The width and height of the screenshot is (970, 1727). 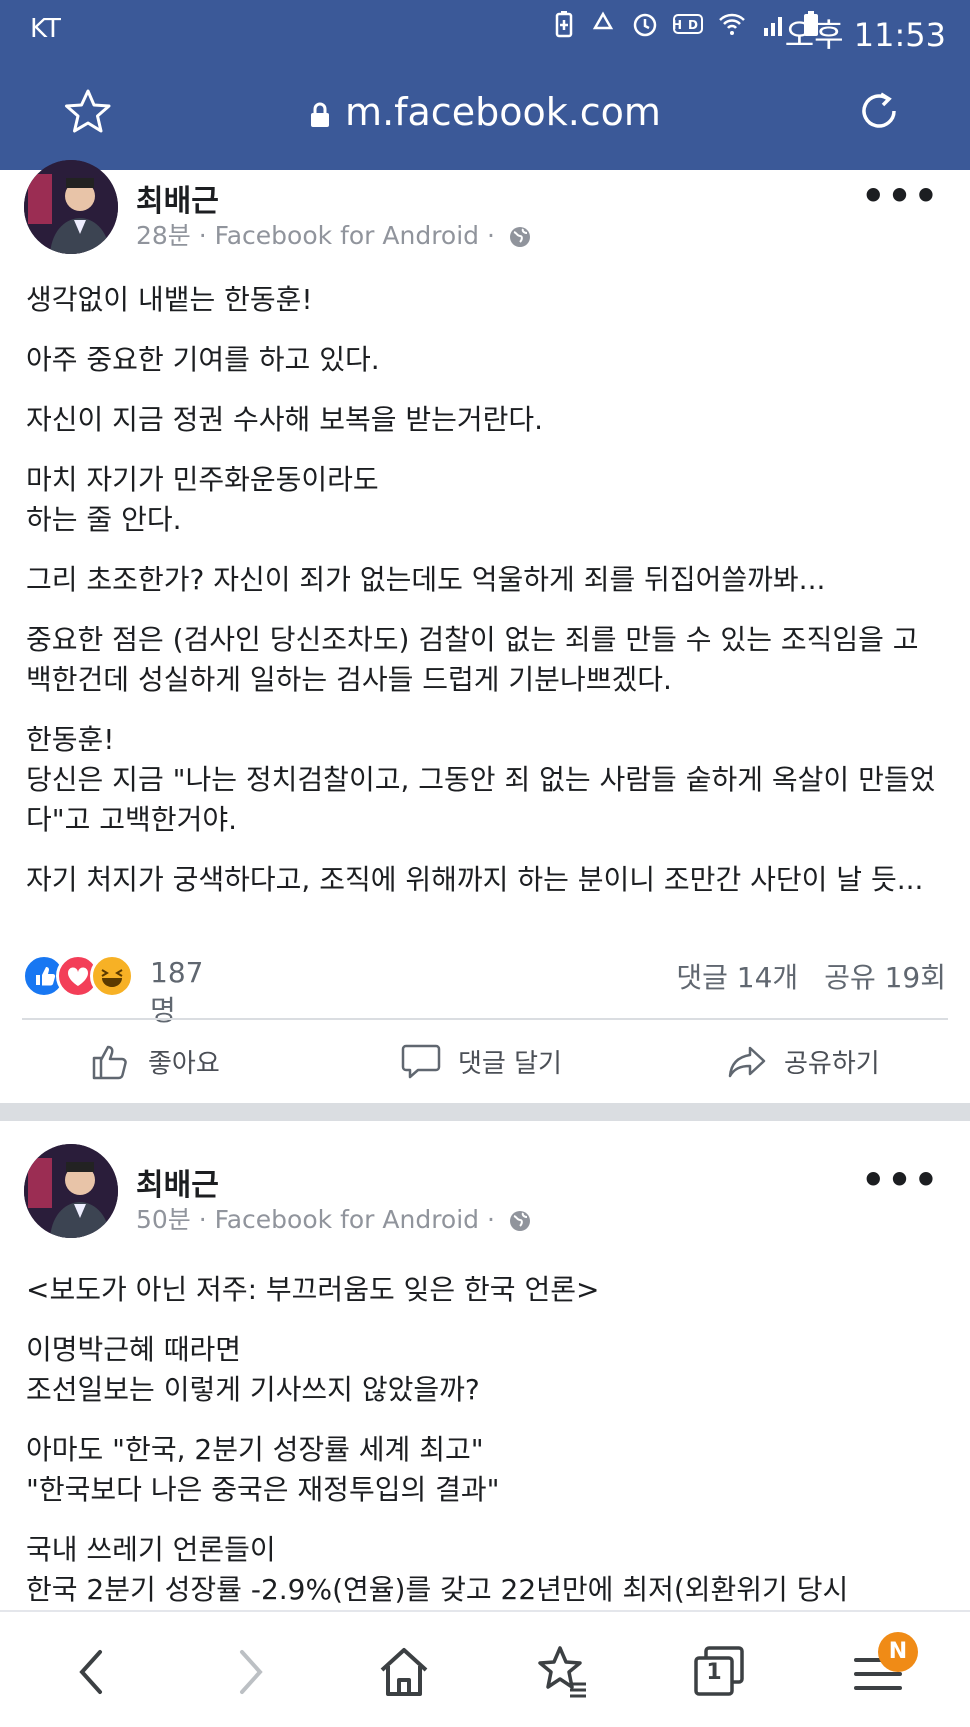 What do you see at coordinates (811, 976) in the screenshot?
I see `post-stats: 댓글 14개 공유 19회` at bounding box center [811, 976].